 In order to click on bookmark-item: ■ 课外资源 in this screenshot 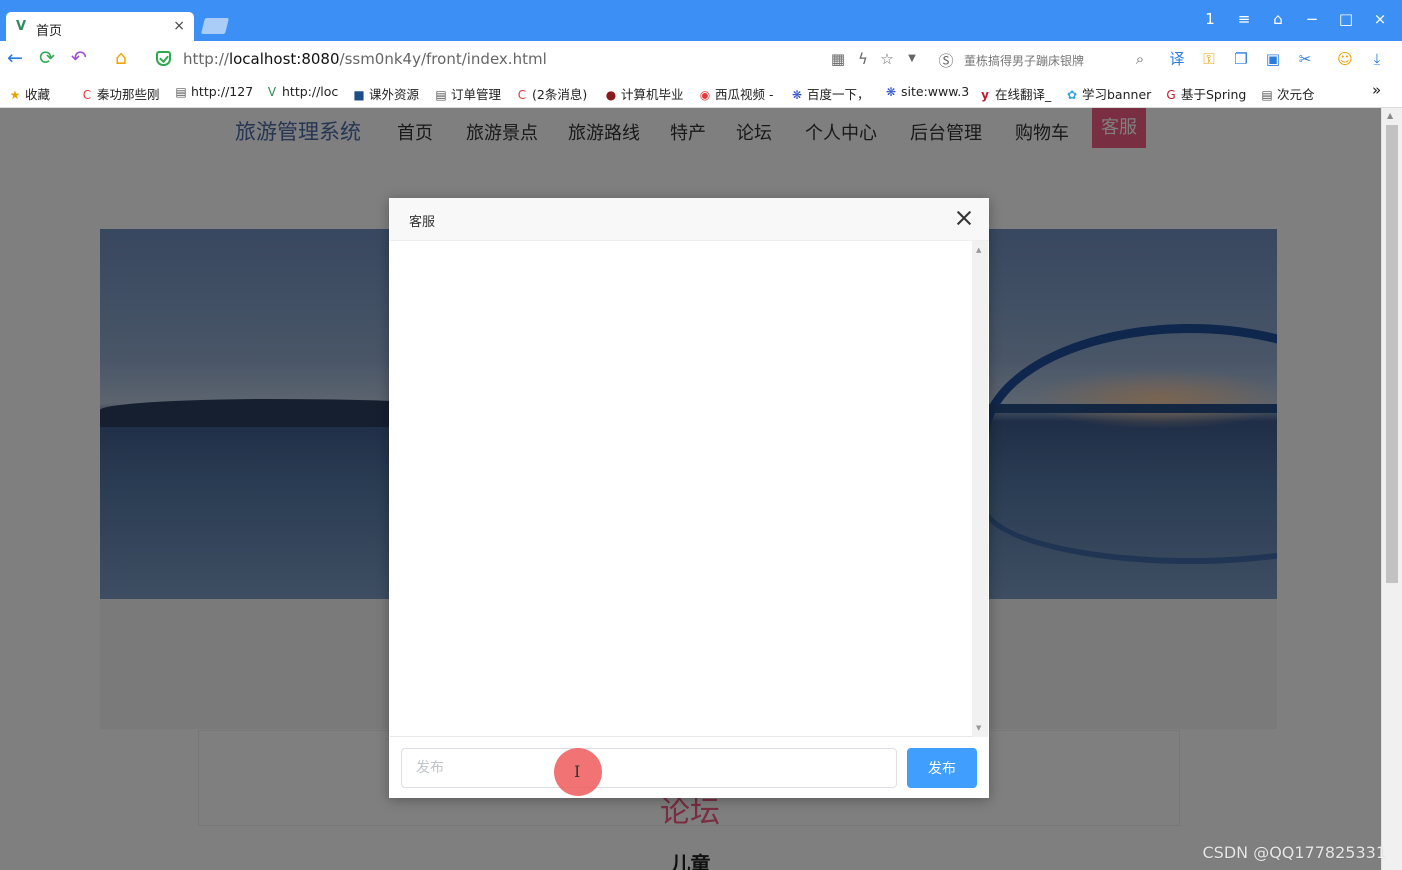, I will do `click(385, 93)`.